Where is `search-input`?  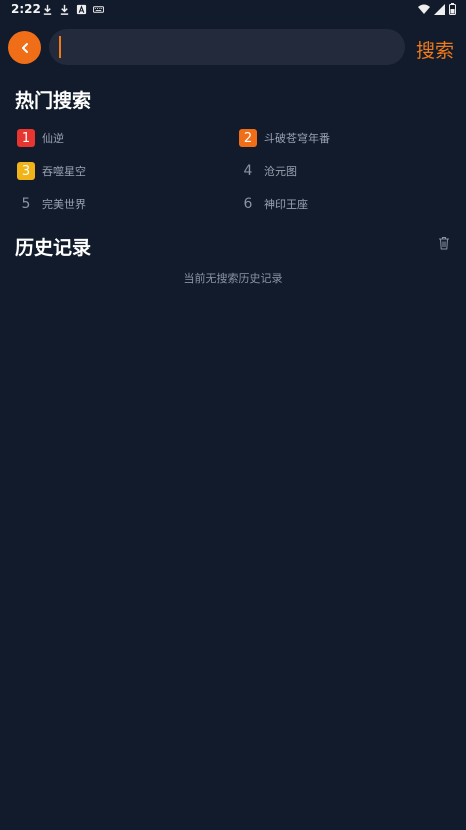
search-input is located at coordinates (229, 48).